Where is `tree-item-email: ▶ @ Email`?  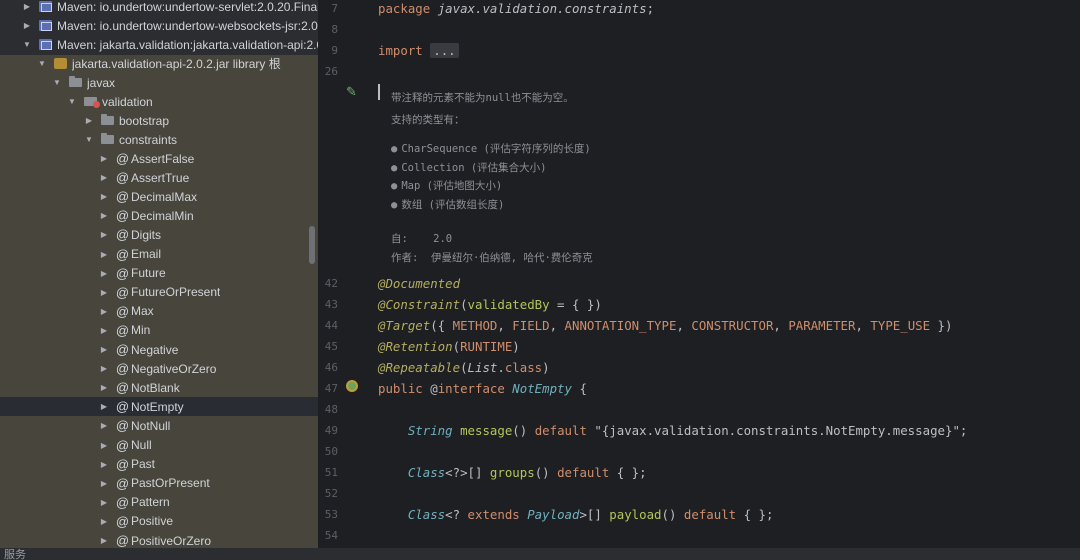
tree-item-email: ▶ @ Email is located at coordinates (159, 254).